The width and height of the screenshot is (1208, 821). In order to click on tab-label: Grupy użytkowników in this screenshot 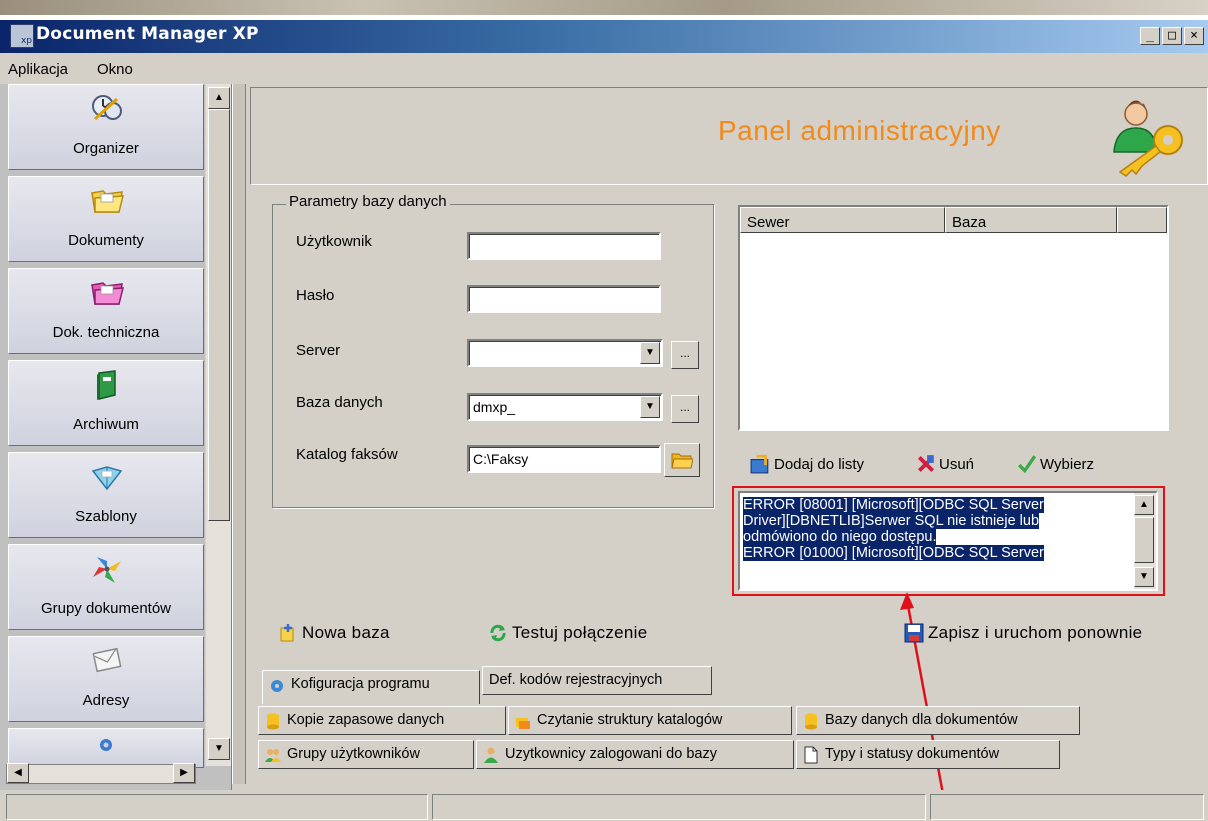, I will do `click(353, 754)`.